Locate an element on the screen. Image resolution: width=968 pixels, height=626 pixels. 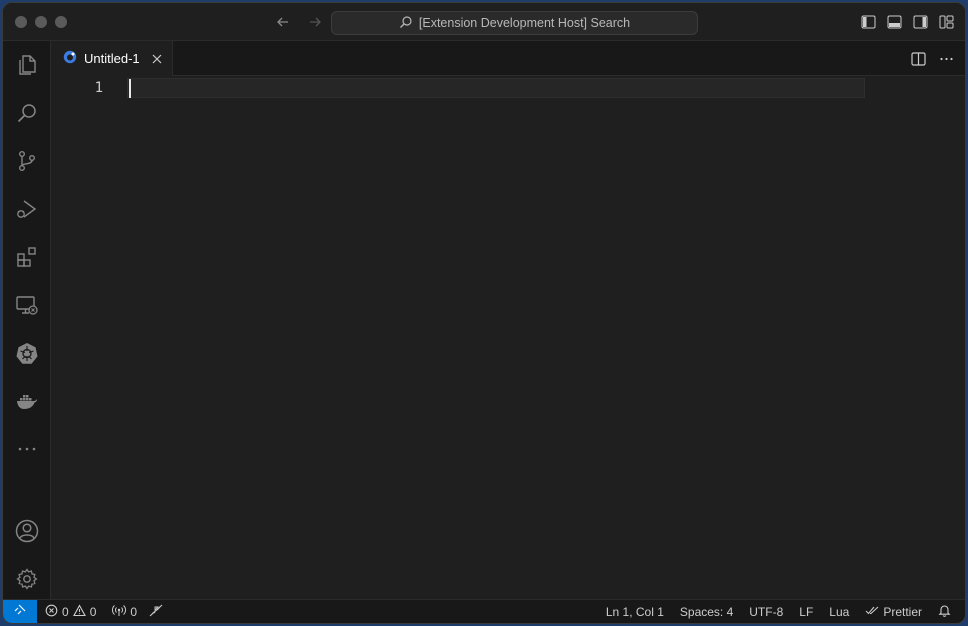
window-controls is located at coordinates (41, 22).